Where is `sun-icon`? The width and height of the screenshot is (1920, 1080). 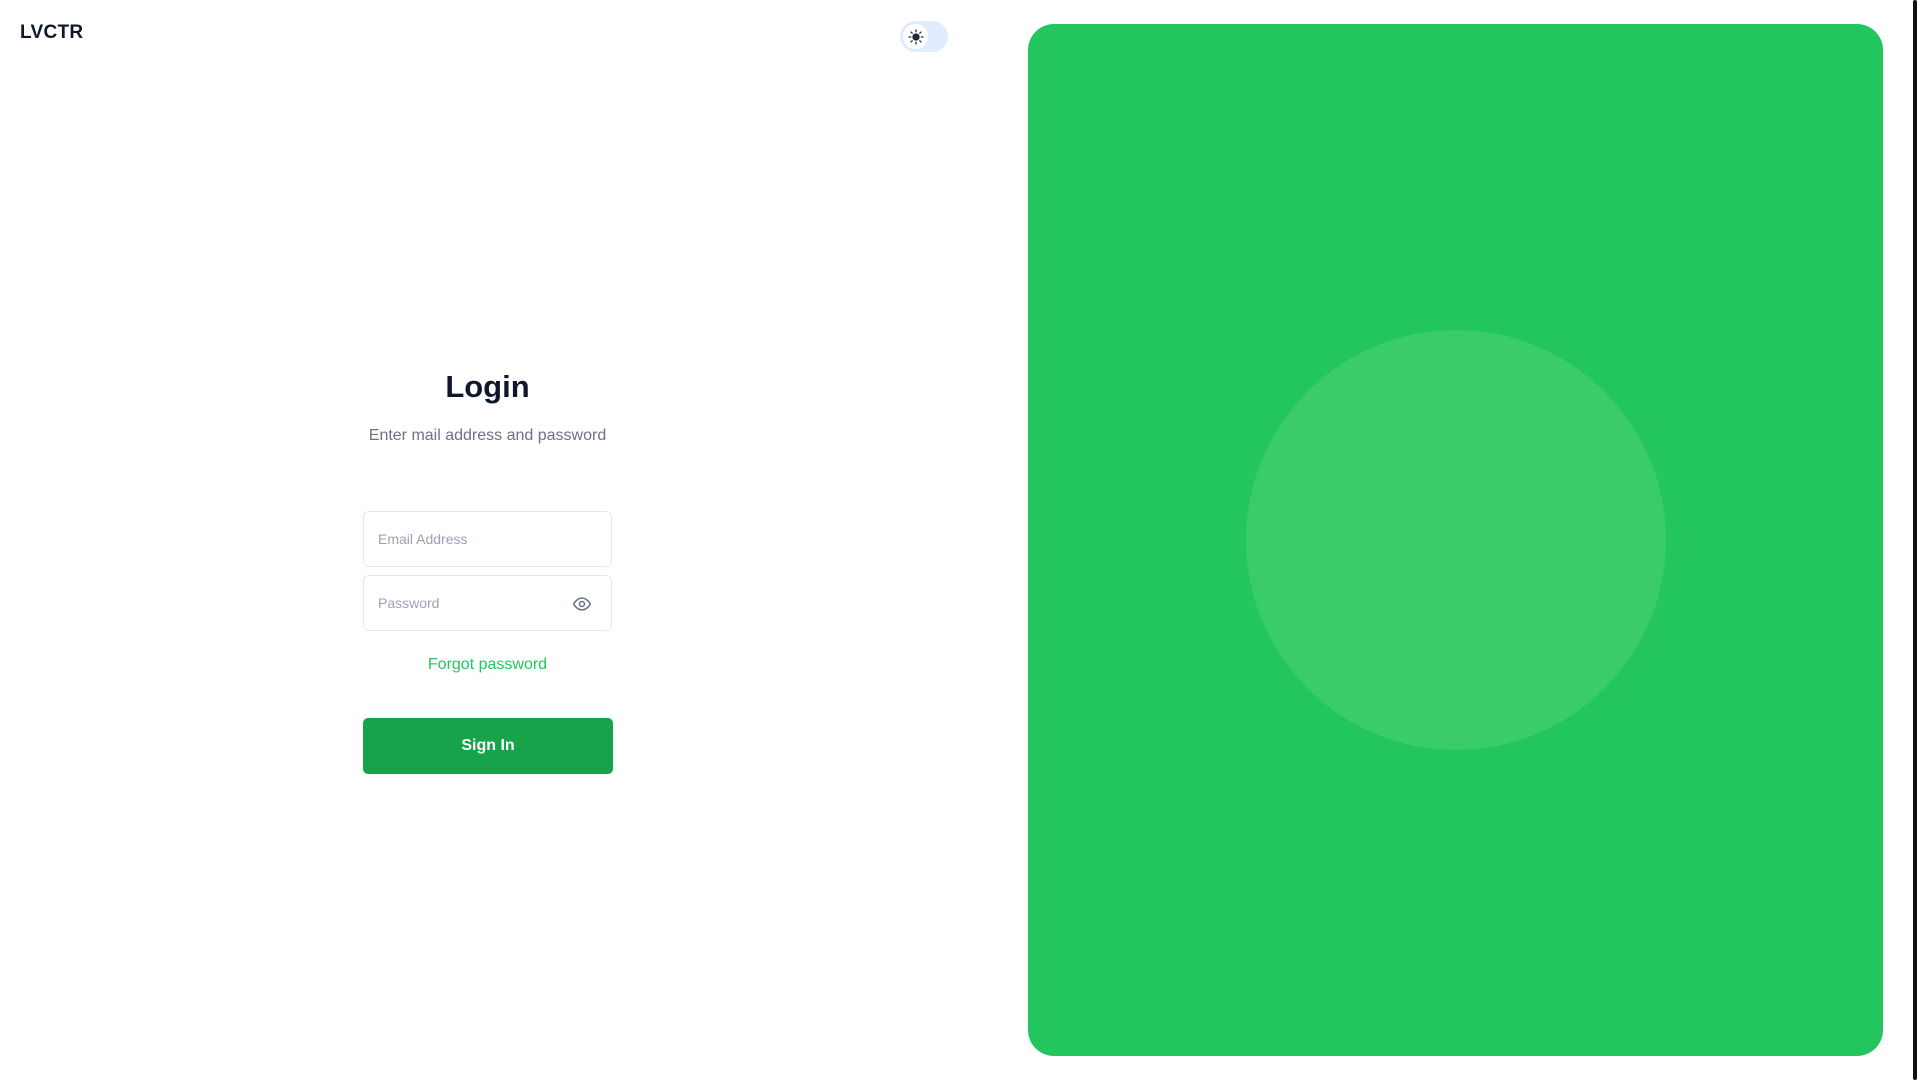
sun-icon is located at coordinates (915, 36).